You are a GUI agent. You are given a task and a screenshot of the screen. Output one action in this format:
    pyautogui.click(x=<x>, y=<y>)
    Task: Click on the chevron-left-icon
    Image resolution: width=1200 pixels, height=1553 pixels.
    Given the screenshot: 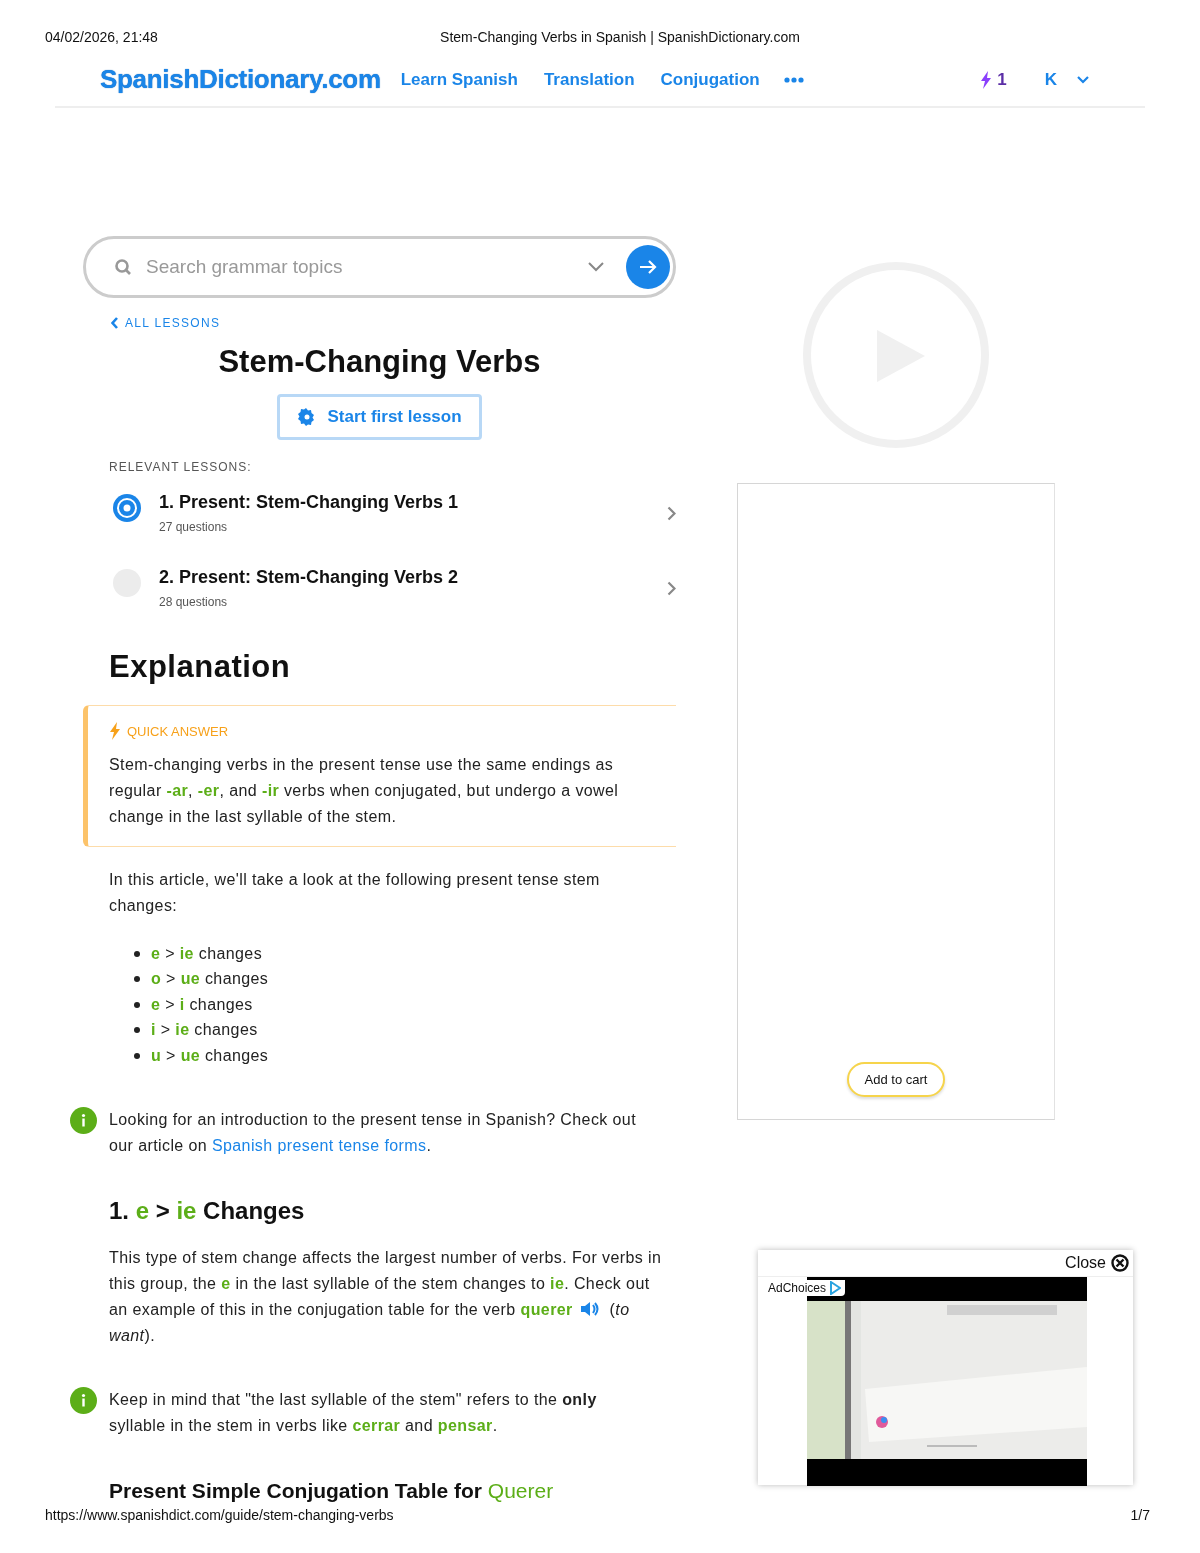 What is the action you would take?
    pyautogui.click(x=115, y=323)
    